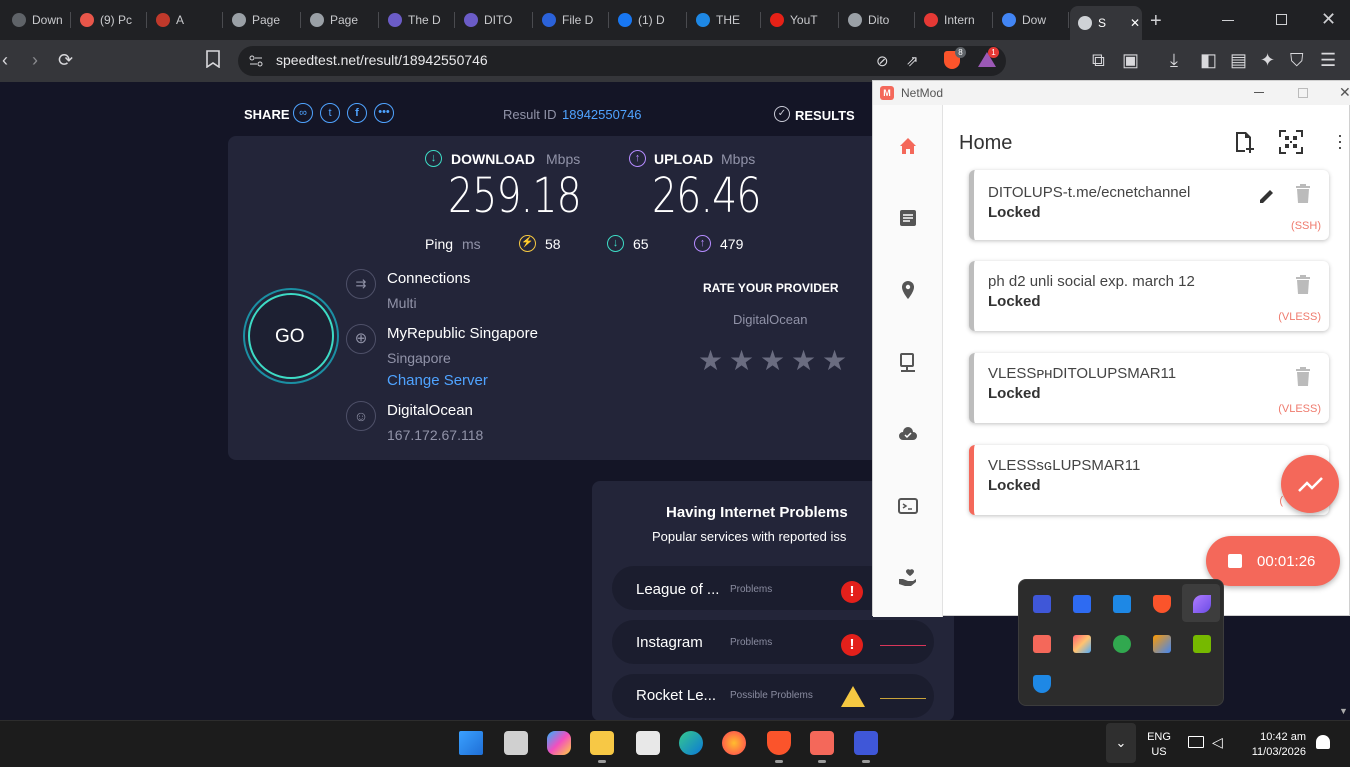  Describe the element at coordinates (1042, 644) in the screenshot. I see `tray-netmod-icon` at that location.